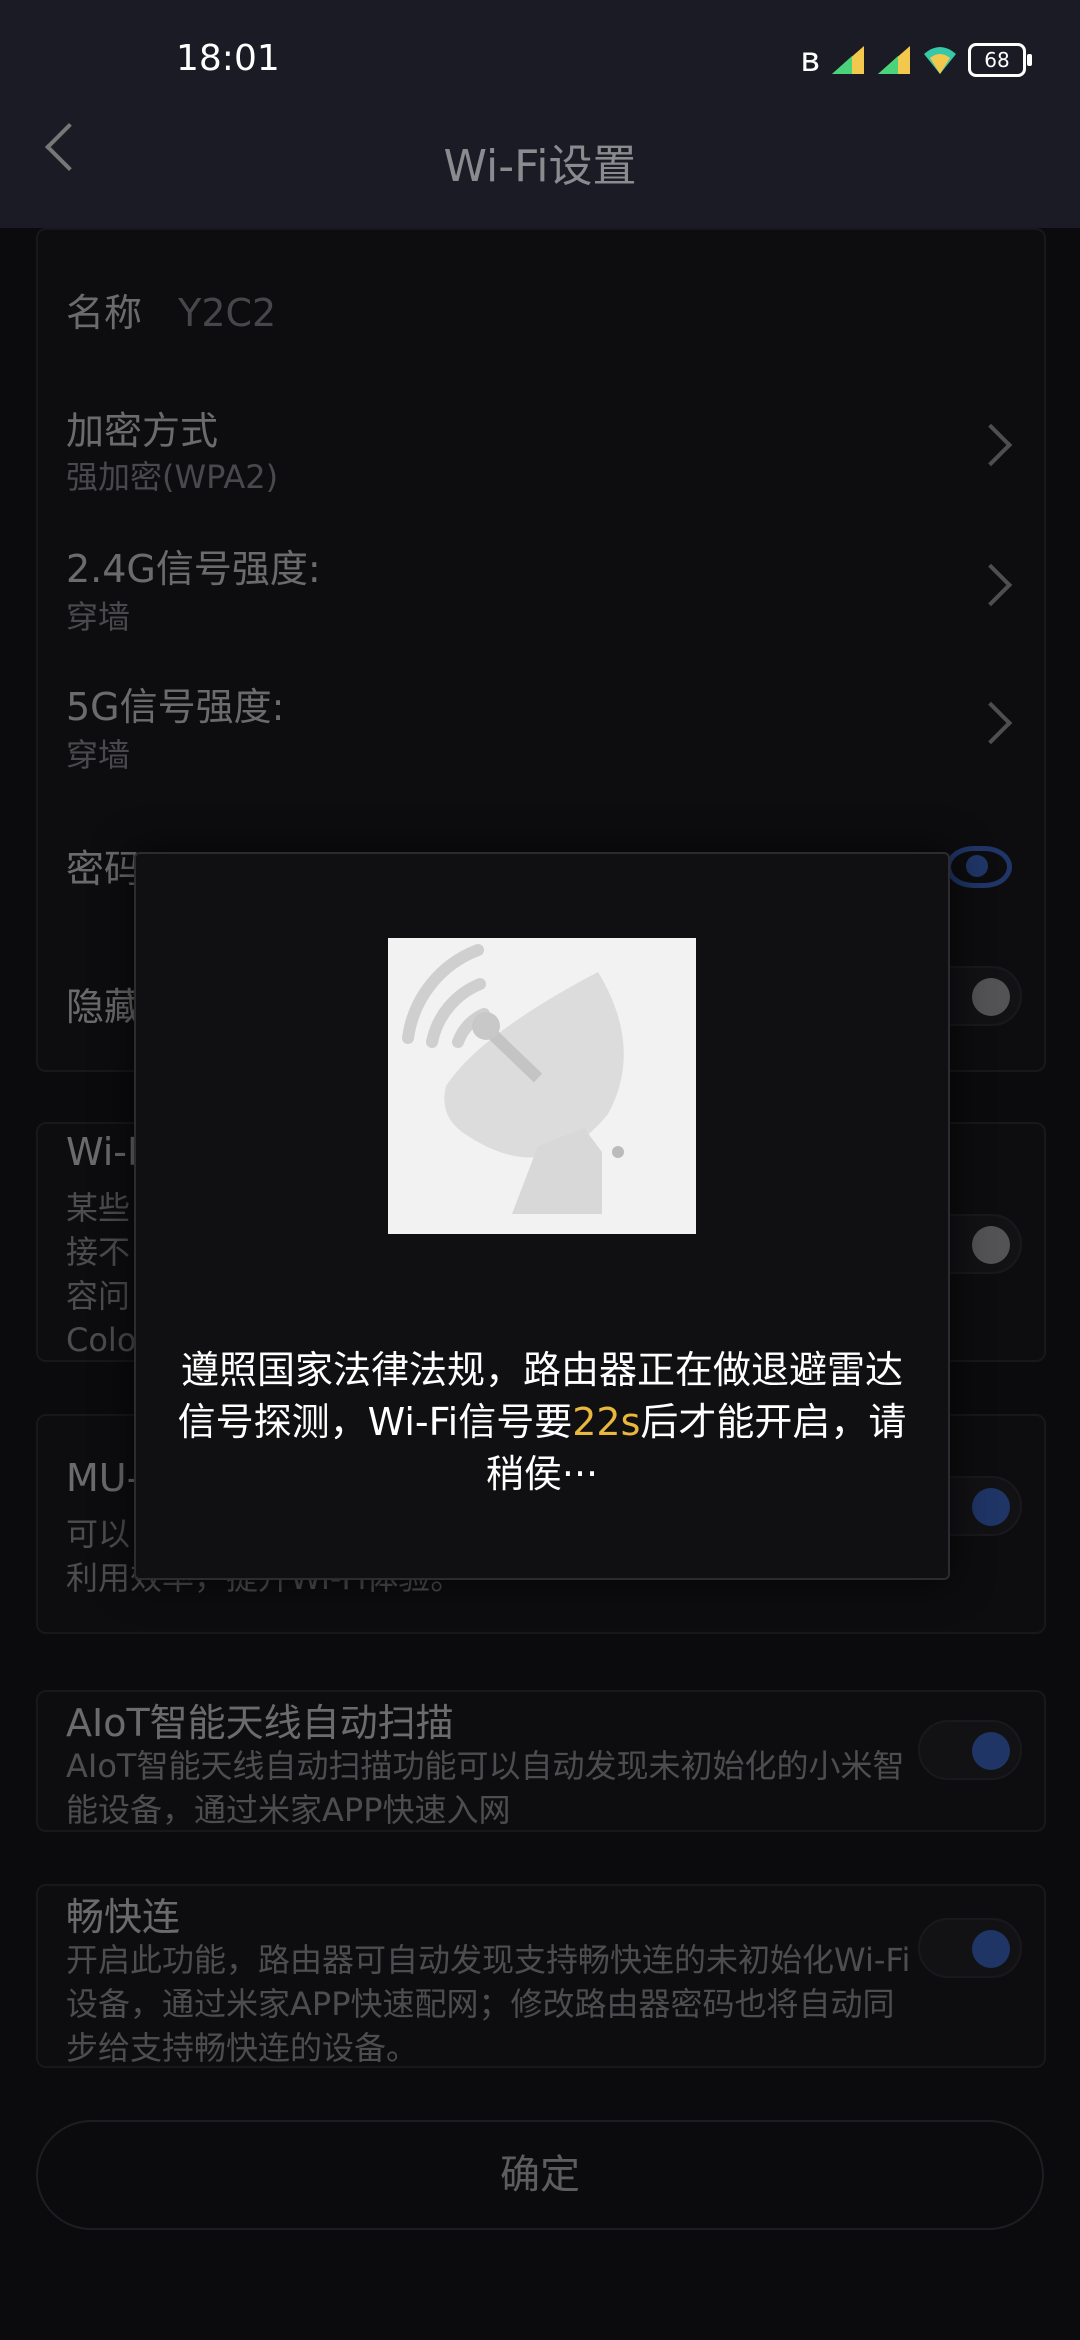  What do you see at coordinates (540, 166) in the screenshot?
I see `page-title: Wi-Fi设置` at bounding box center [540, 166].